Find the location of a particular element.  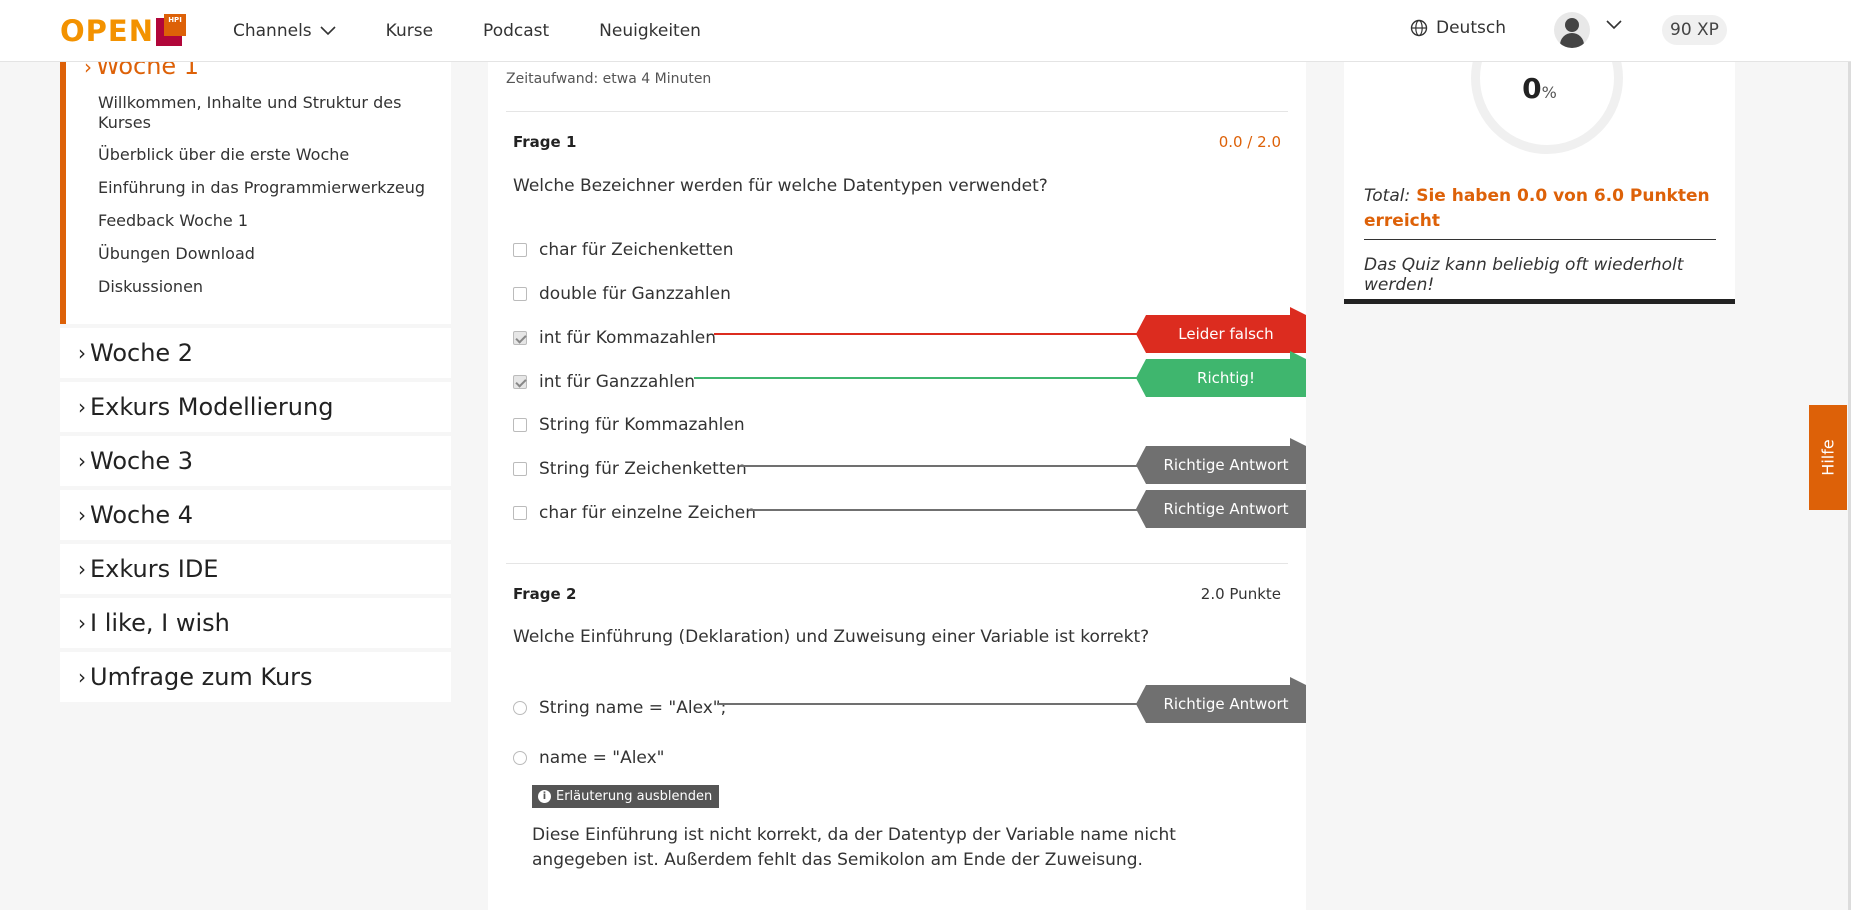

logo-badge: HPI is located at coordinates (175, 25).